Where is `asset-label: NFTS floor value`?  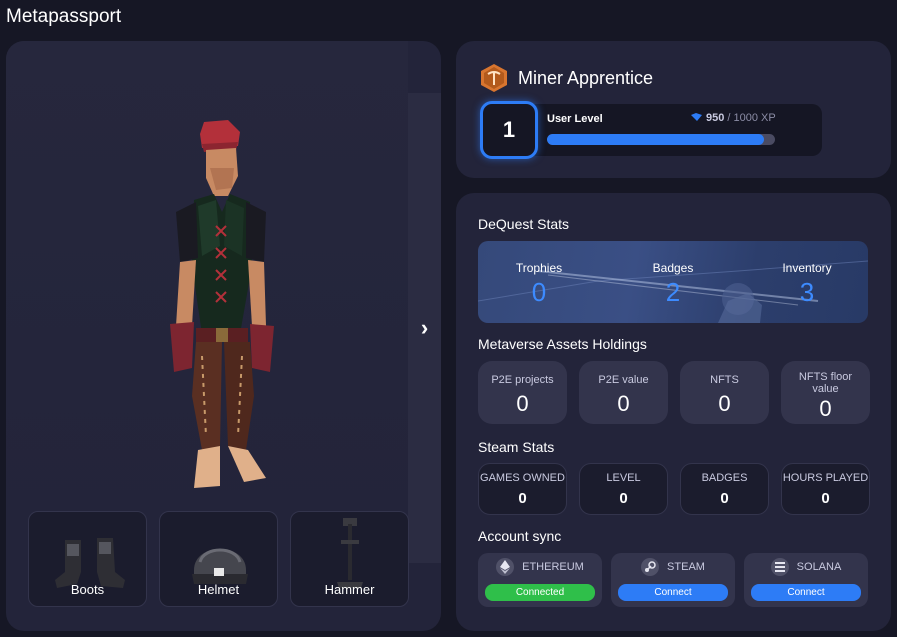
asset-label: NFTS floor value is located at coordinates (825, 383).